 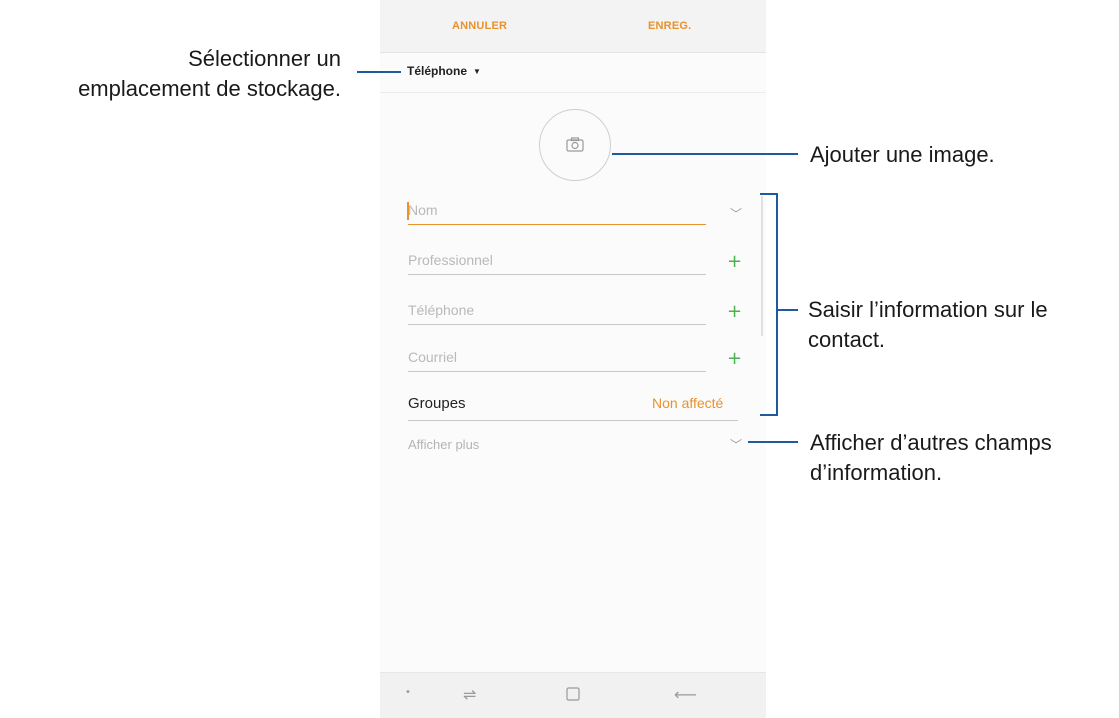 I want to click on info-bracket-side, so click(x=777, y=304).